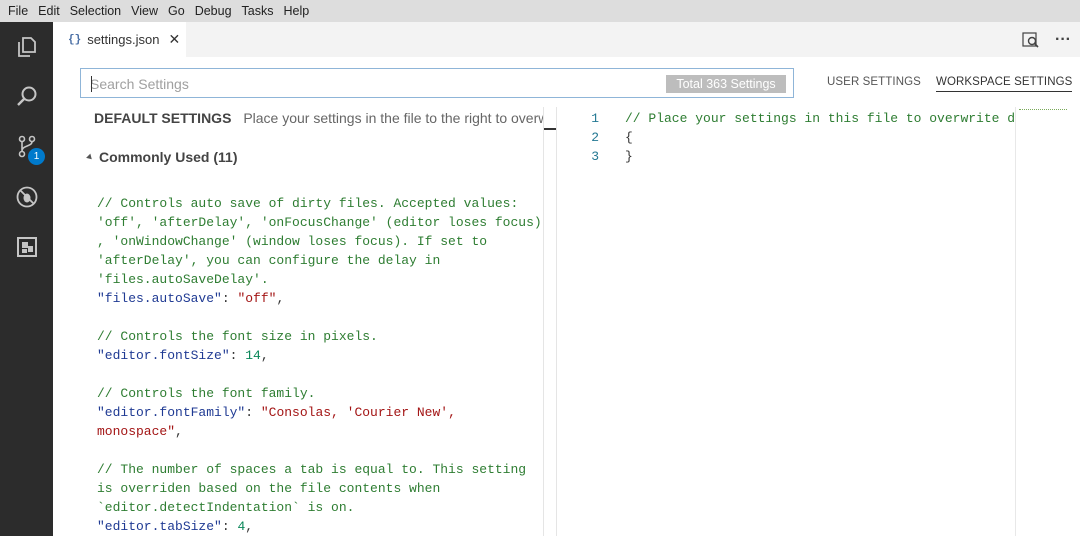  I want to click on extensions-icon, so click(26, 247).